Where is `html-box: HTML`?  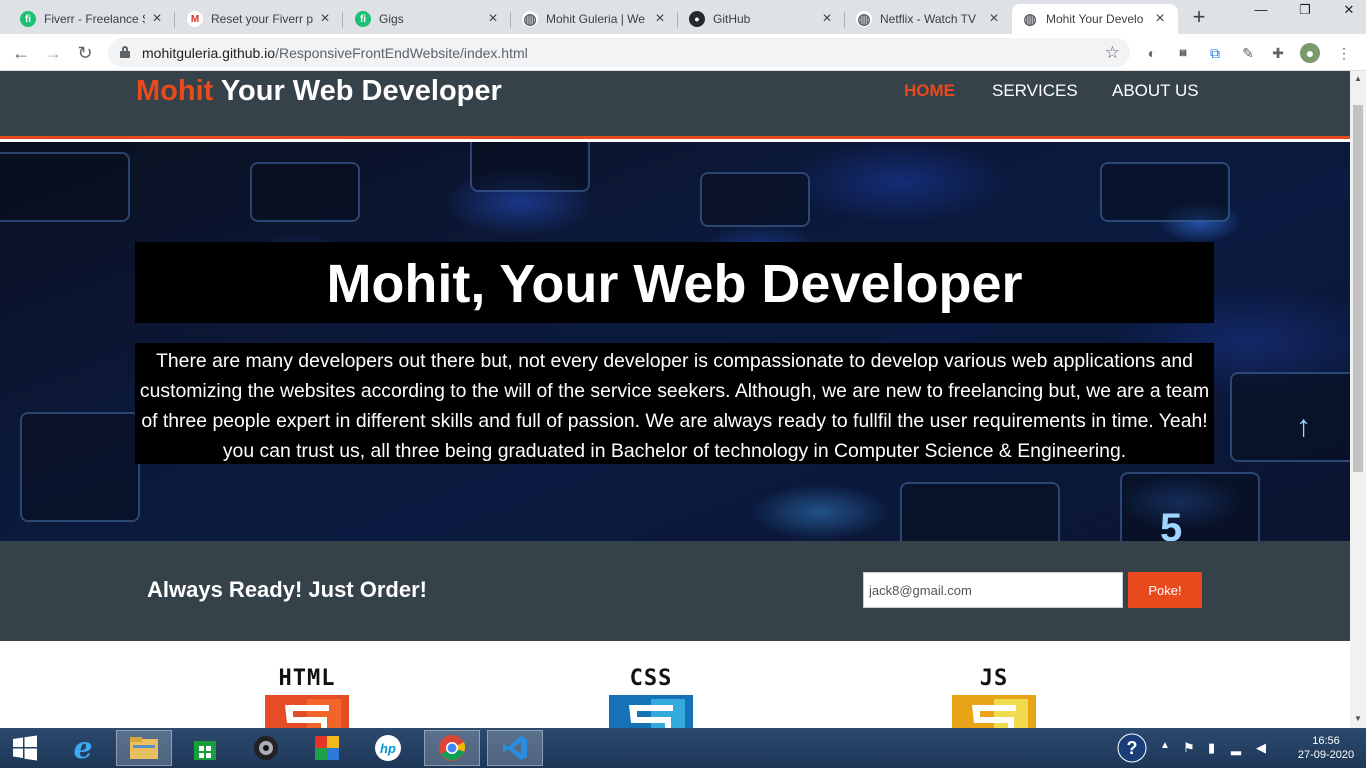
html-box: HTML is located at coordinates (307, 697).